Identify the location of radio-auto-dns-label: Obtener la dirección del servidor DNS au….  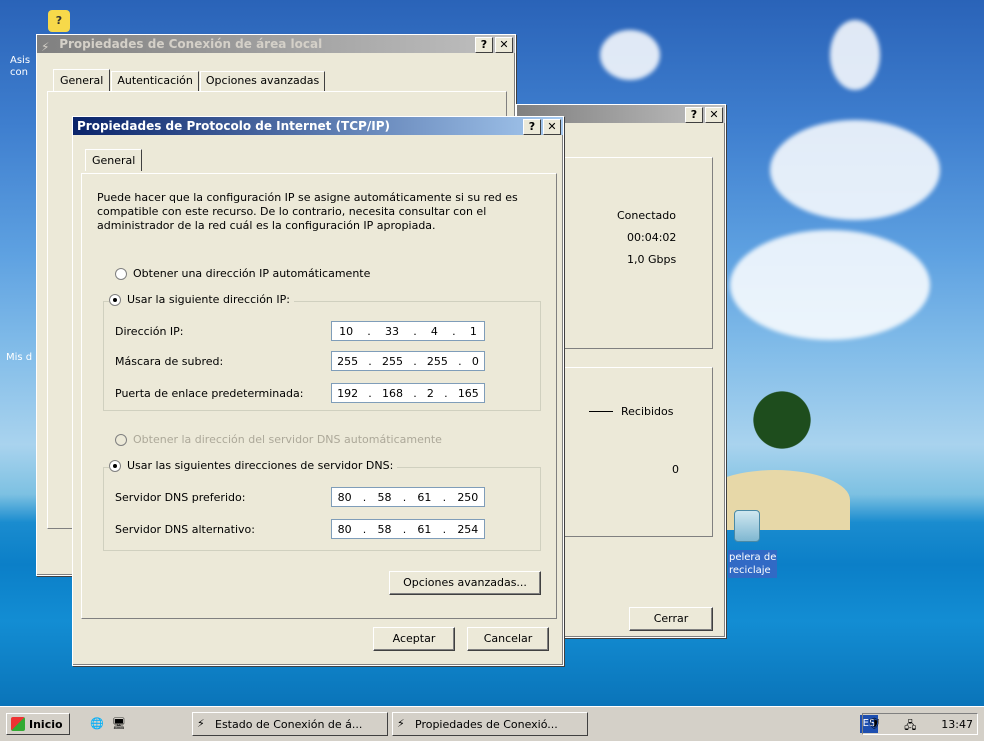
(287, 439).